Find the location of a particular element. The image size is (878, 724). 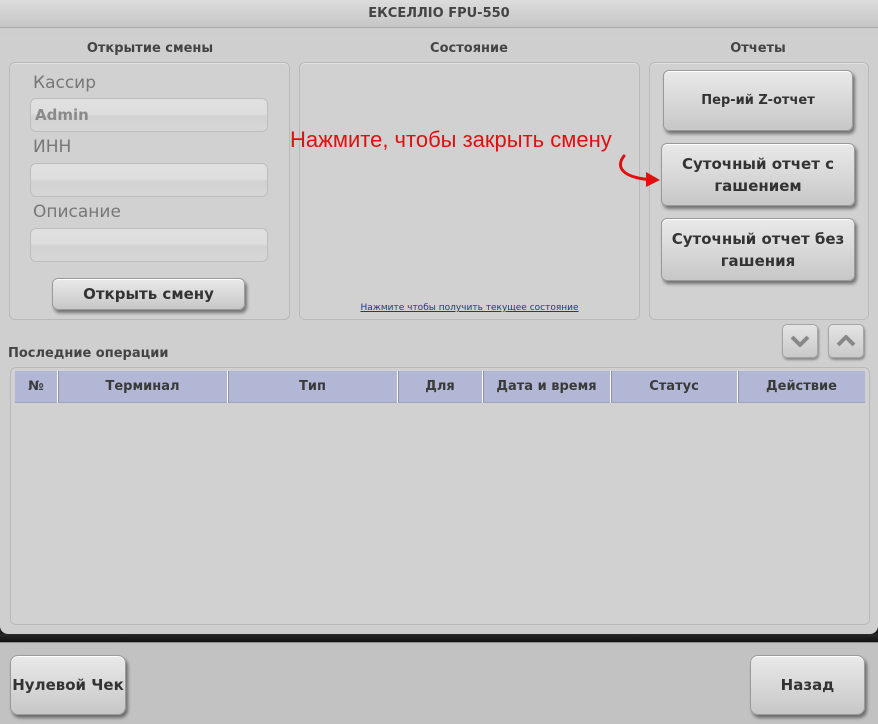

scroll-down-button is located at coordinates (800, 341).